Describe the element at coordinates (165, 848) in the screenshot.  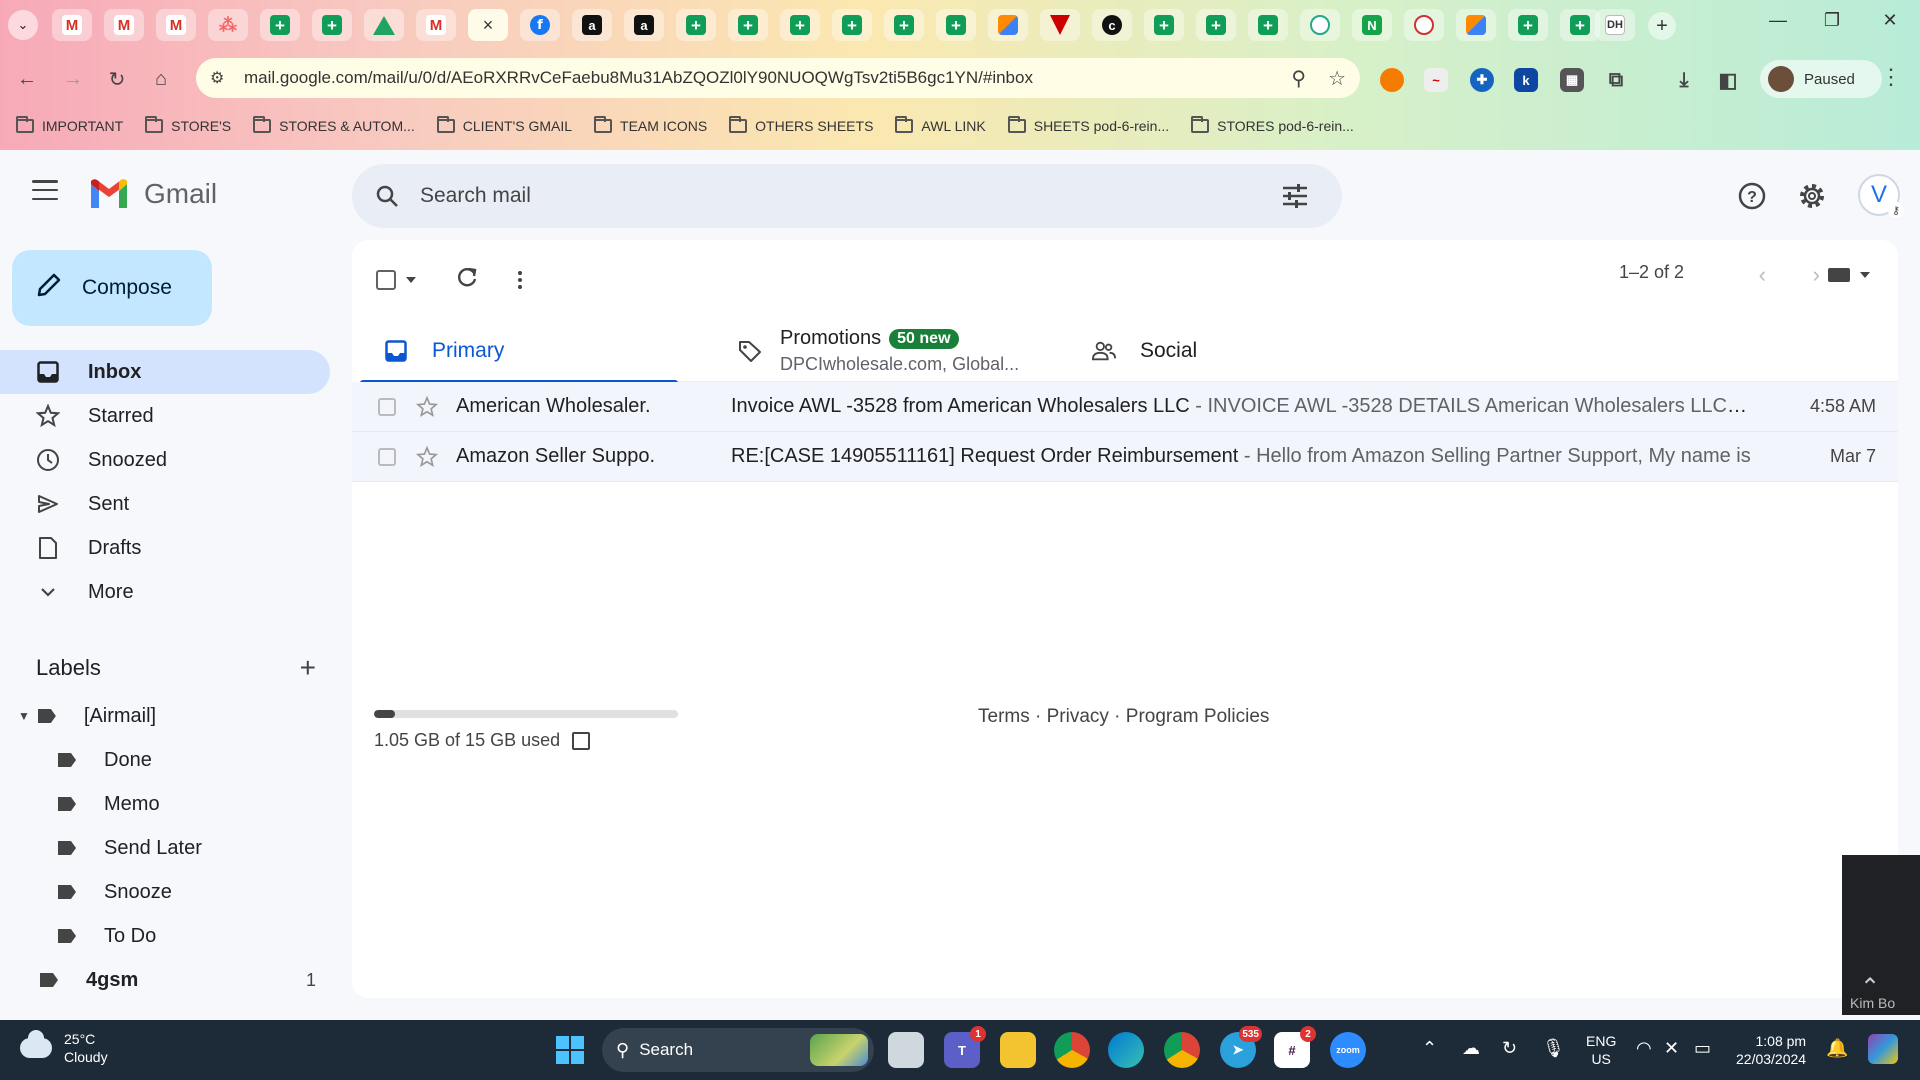
I see `label-send-later: Send Later` at that location.